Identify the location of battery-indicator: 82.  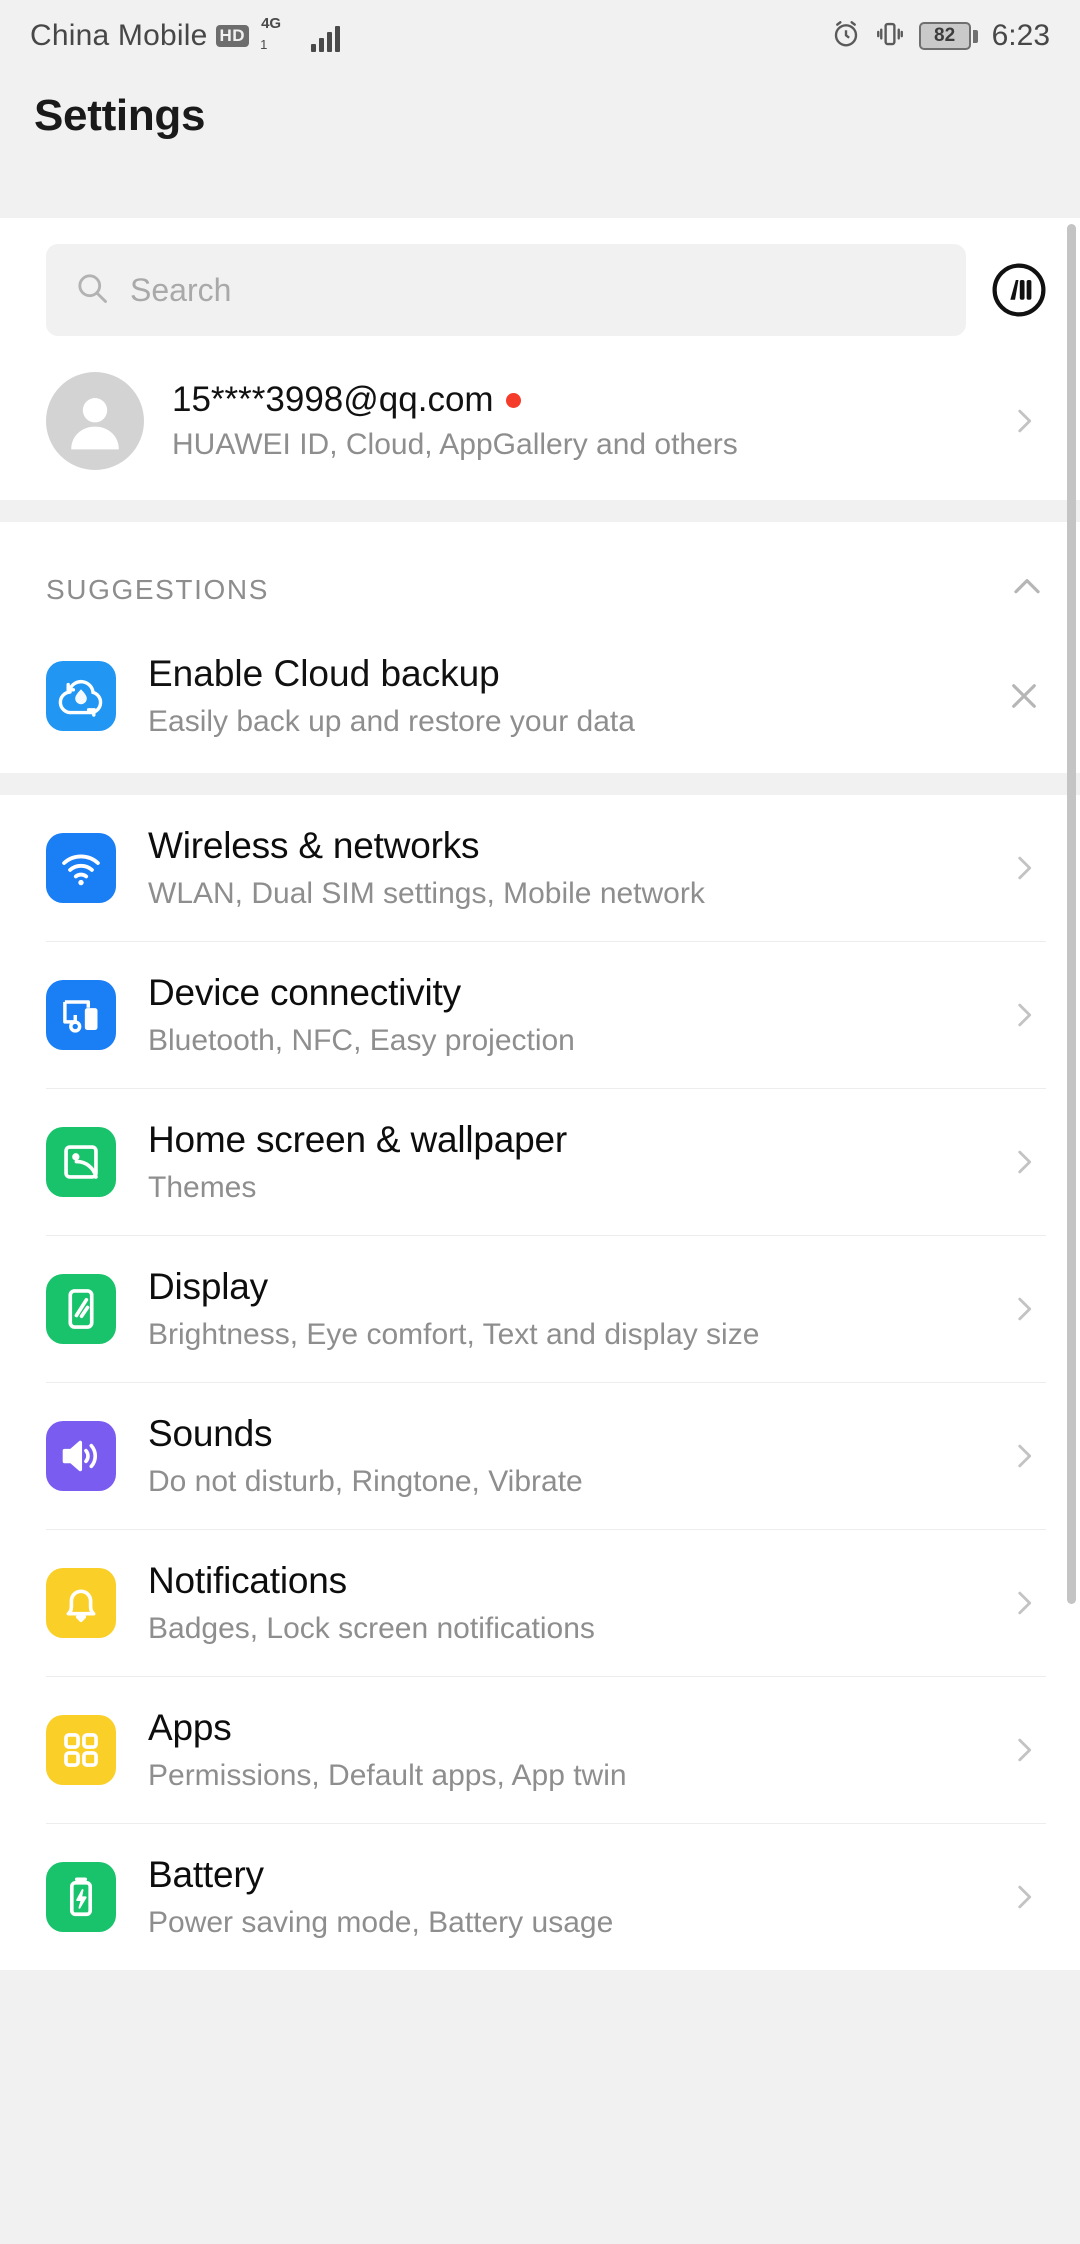
(948, 36).